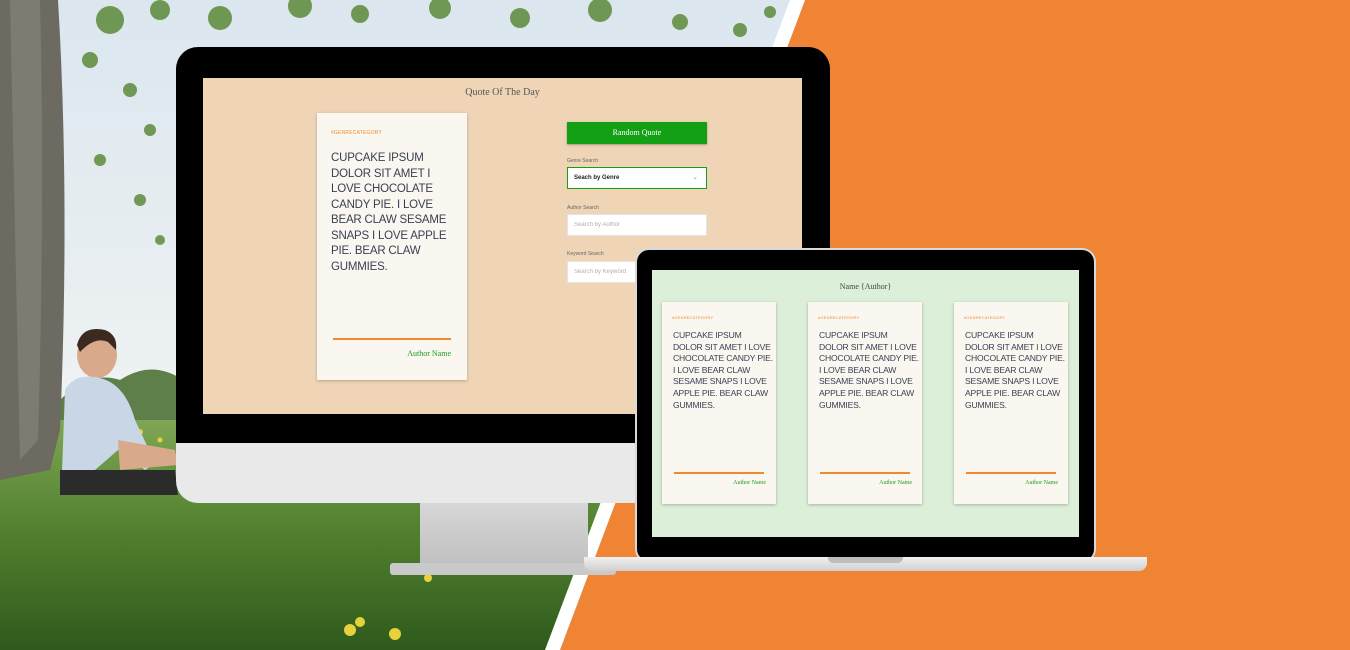  Describe the element at coordinates (865, 560) in the screenshot. I see `laptop-notch` at that location.